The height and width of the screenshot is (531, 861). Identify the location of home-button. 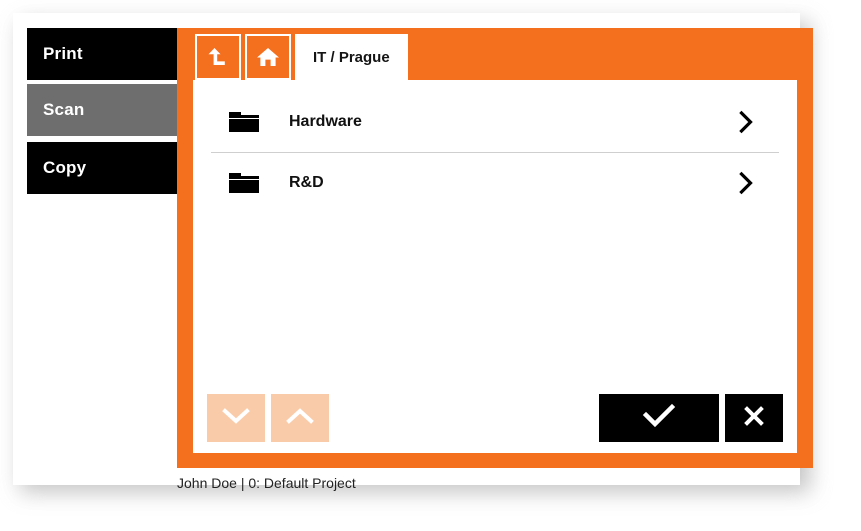
(268, 57).